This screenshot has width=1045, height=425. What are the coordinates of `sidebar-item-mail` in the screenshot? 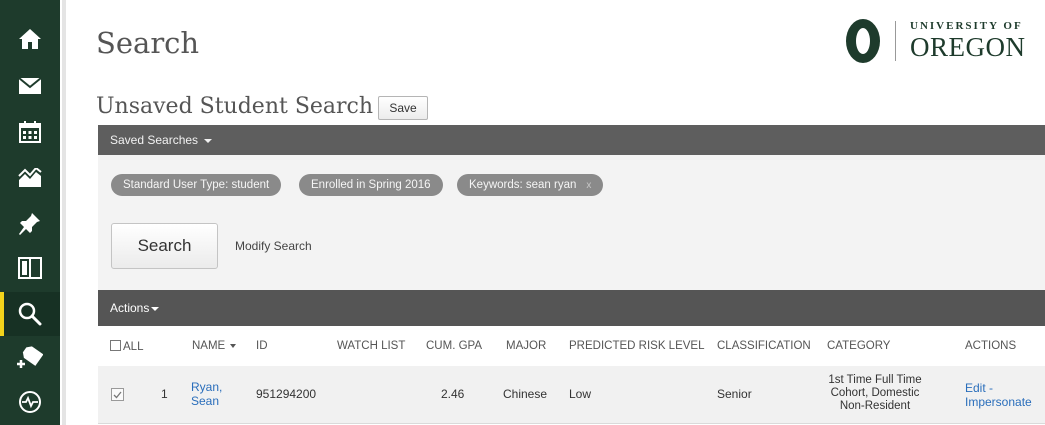 It's located at (30, 86).